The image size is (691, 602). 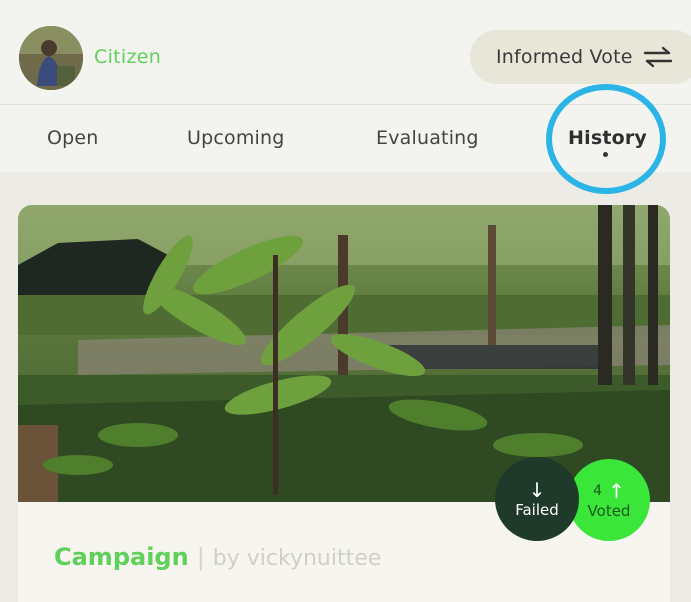 What do you see at coordinates (564, 57) in the screenshot?
I see `informed-vote-label: Informed Vote` at bounding box center [564, 57].